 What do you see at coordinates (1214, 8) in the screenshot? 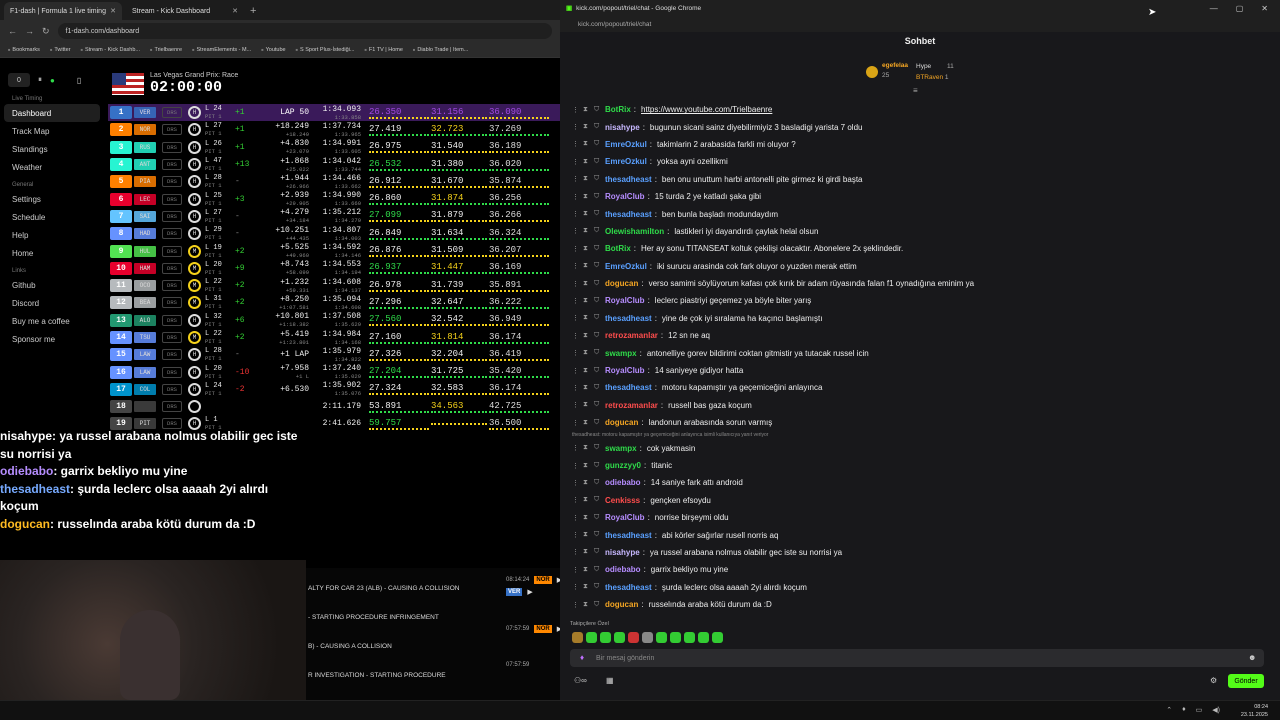
I see `minimize-icon: —` at bounding box center [1214, 8].